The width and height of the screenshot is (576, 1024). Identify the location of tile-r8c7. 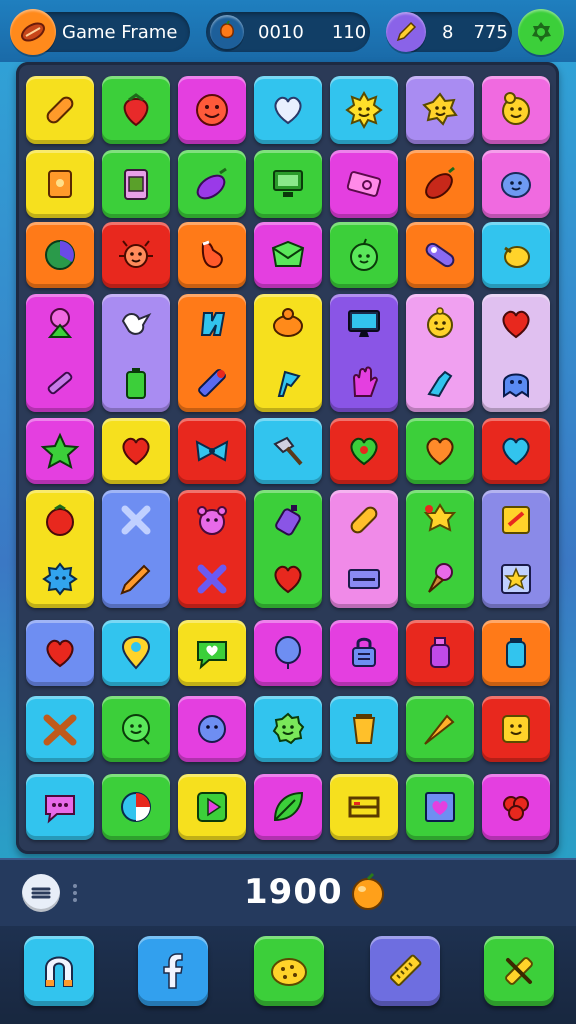
(516, 729).